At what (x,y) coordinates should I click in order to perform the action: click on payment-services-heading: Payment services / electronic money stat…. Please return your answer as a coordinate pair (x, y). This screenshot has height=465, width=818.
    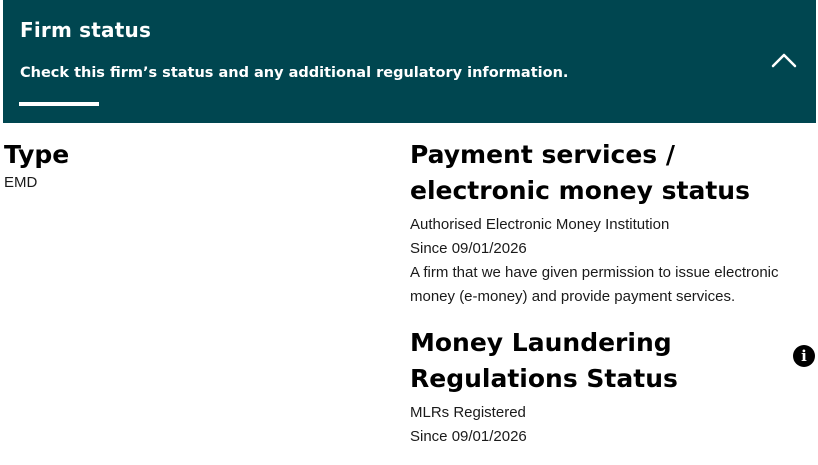
    Looking at the image, I should click on (580, 172).